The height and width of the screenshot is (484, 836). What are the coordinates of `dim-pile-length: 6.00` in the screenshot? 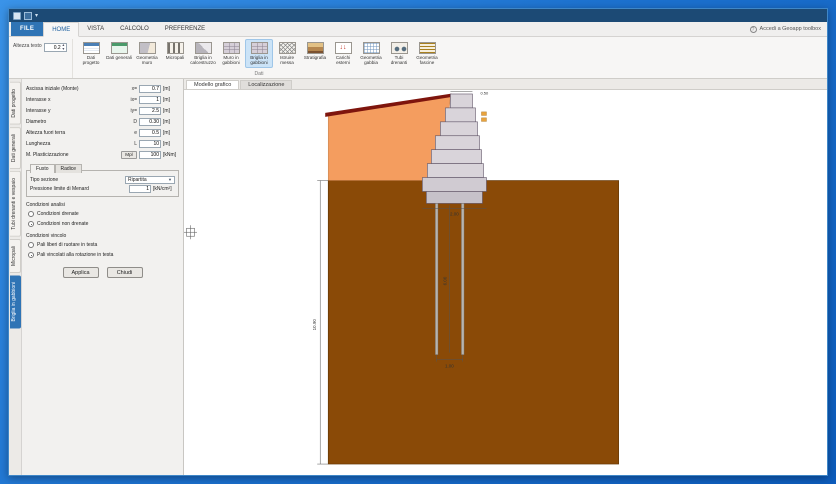 It's located at (444, 280).